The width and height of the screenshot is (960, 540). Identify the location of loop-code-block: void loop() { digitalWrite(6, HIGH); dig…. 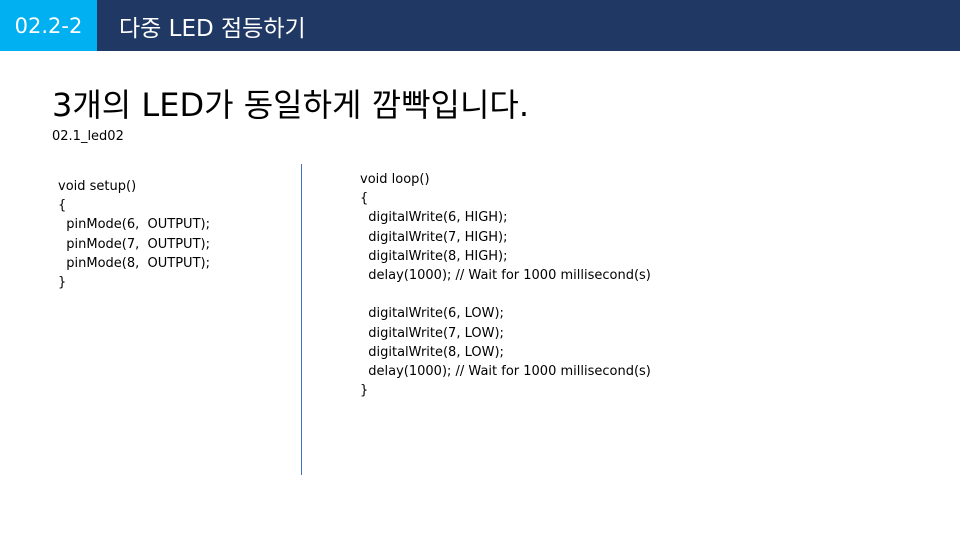
(505, 285).